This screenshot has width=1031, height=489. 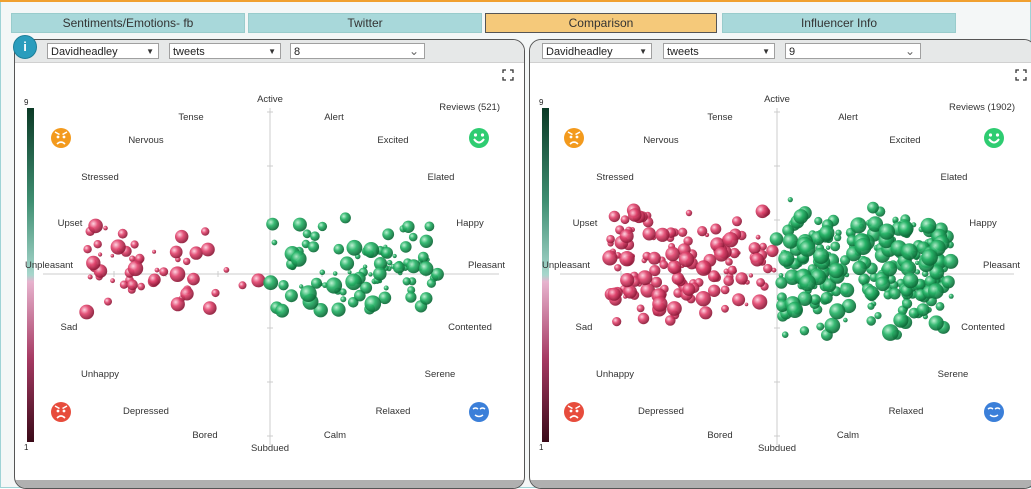 What do you see at coordinates (601, 23) in the screenshot?
I see `tab-comparison: Comparison` at bounding box center [601, 23].